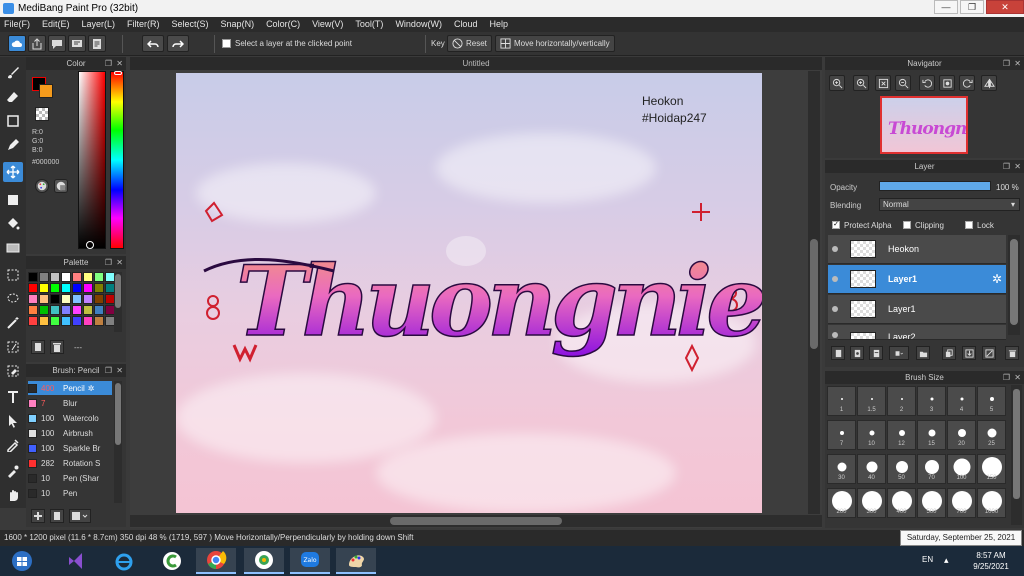  What do you see at coordinates (901, 503) in the screenshot?
I see `brush-size-cell: 400` at bounding box center [901, 503].